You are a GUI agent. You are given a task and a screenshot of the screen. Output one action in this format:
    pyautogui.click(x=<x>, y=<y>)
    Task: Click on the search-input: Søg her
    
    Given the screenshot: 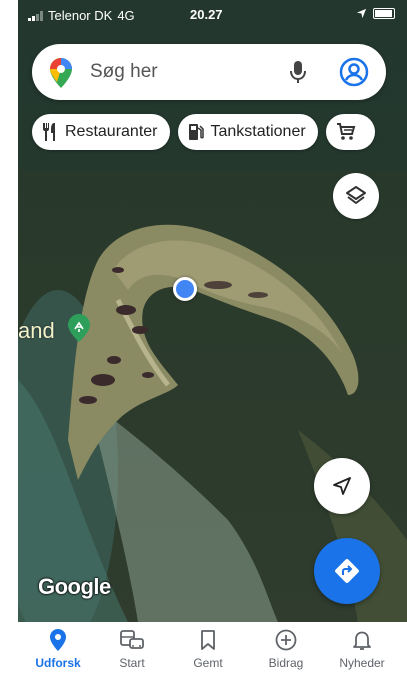 What is the action you would take?
    pyautogui.click(x=124, y=72)
    